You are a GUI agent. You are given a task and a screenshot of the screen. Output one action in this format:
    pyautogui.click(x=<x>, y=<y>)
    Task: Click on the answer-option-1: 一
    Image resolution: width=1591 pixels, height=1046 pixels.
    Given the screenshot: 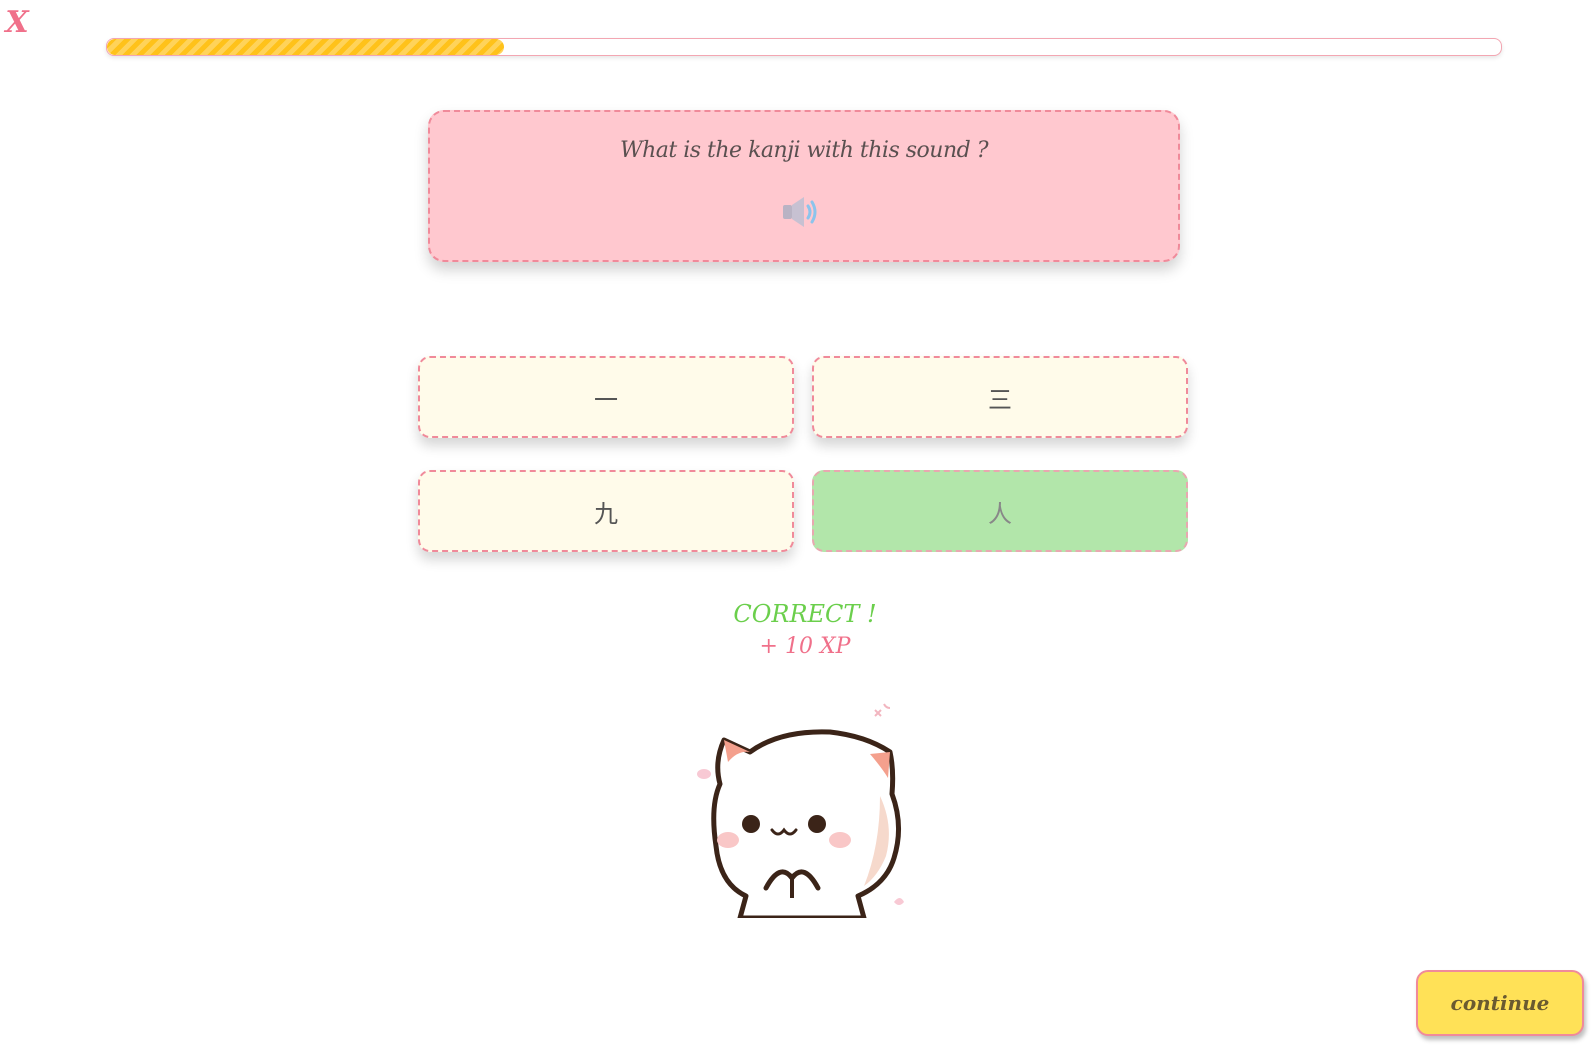 What is the action you would take?
    pyautogui.click(x=606, y=397)
    